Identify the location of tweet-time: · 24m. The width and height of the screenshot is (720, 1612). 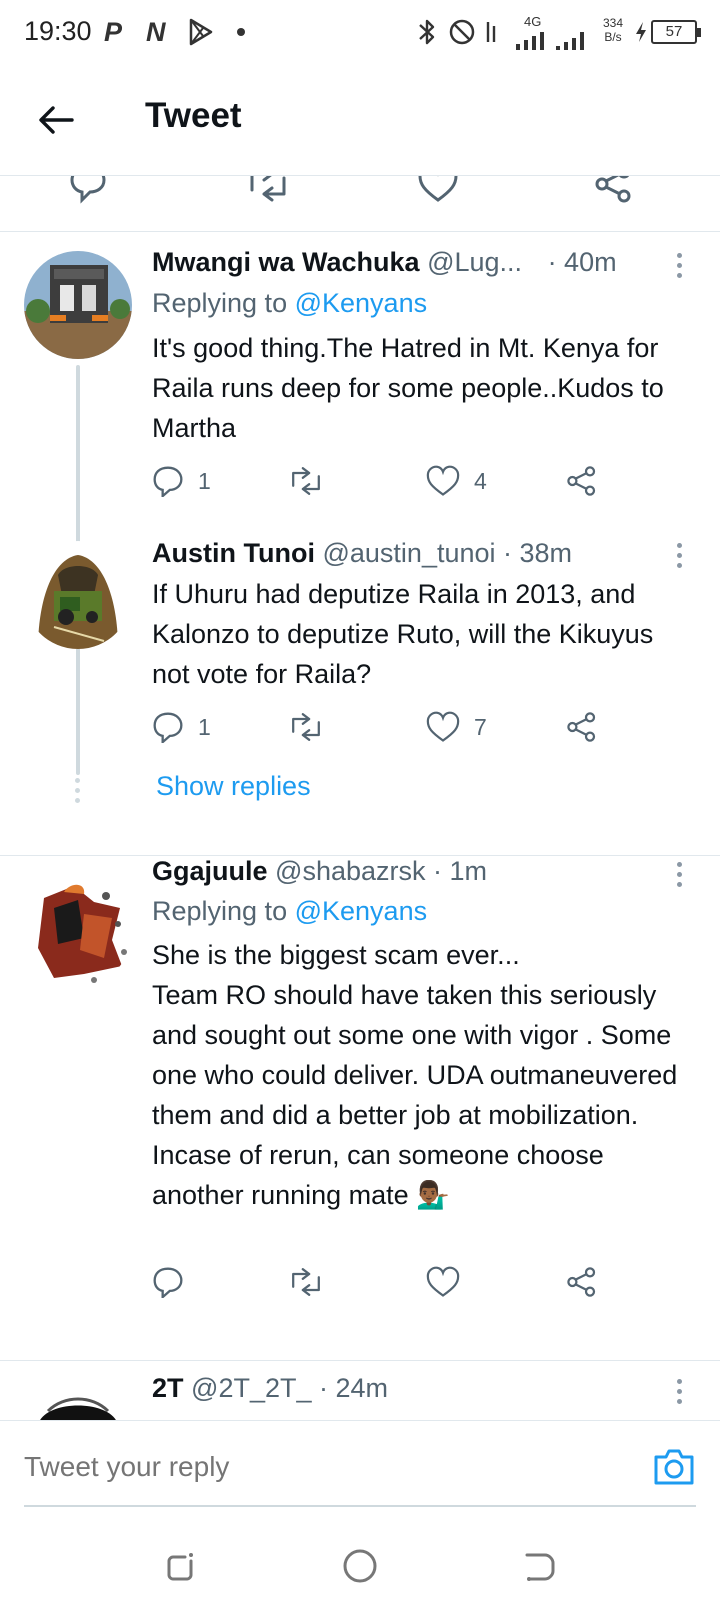
(354, 1388).